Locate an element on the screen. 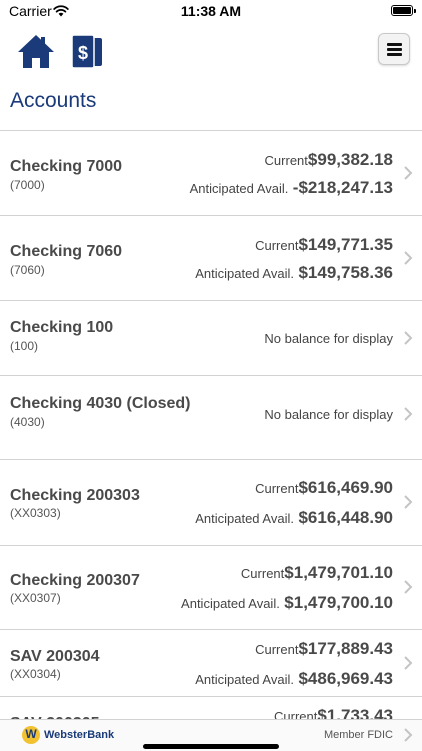 Image resolution: width=422 pixels, height=751 pixels. account-name: Checking 7000 is located at coordinates (66, 166).